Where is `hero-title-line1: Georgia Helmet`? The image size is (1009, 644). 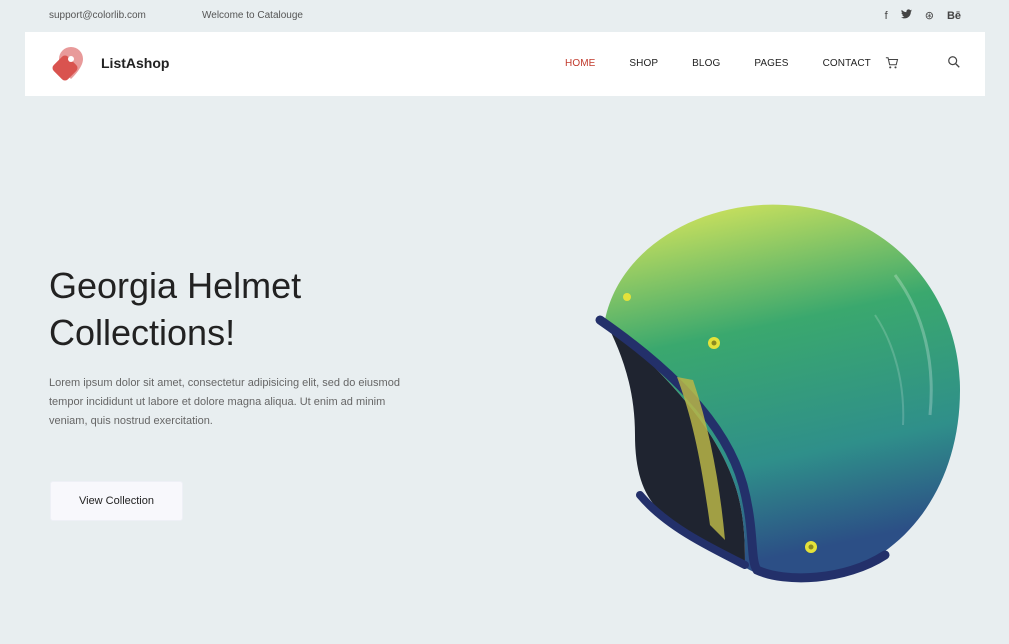 hero-title-line1: Georgia Helmet is located at coordinates (175, 285).